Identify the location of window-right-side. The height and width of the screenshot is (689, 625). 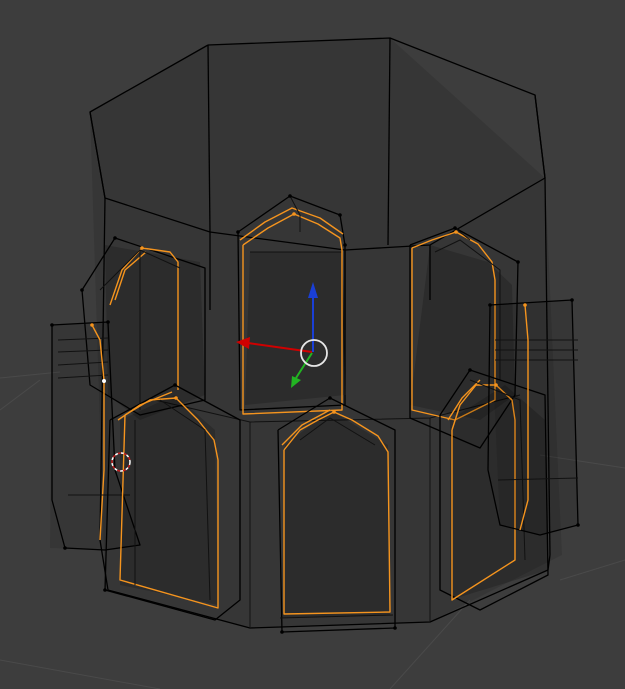
(533, 417).